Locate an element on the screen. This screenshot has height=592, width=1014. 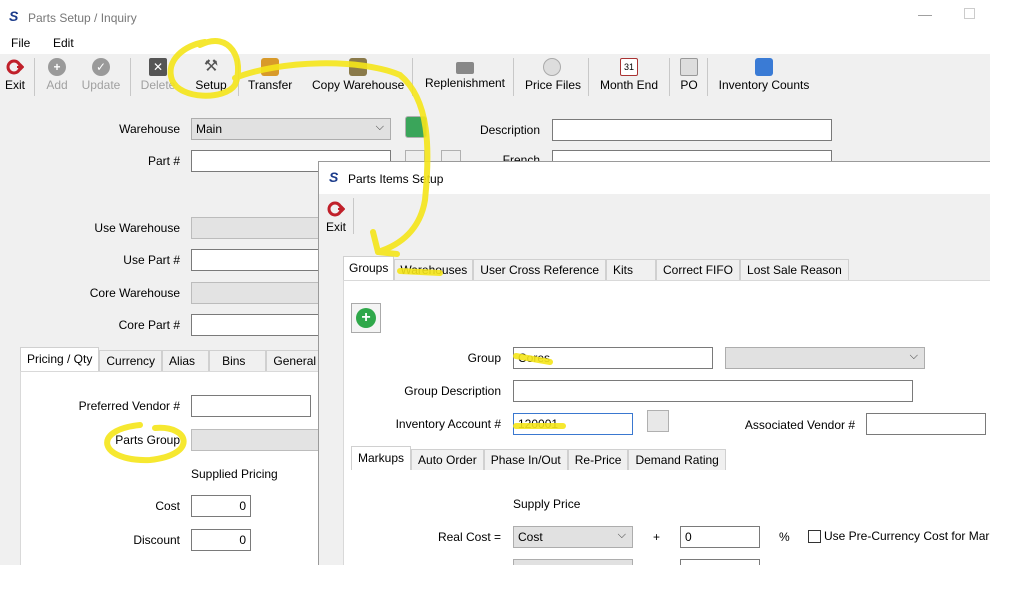
real-cost-select: Cost ⌵ is located at coordinates (573, 537).